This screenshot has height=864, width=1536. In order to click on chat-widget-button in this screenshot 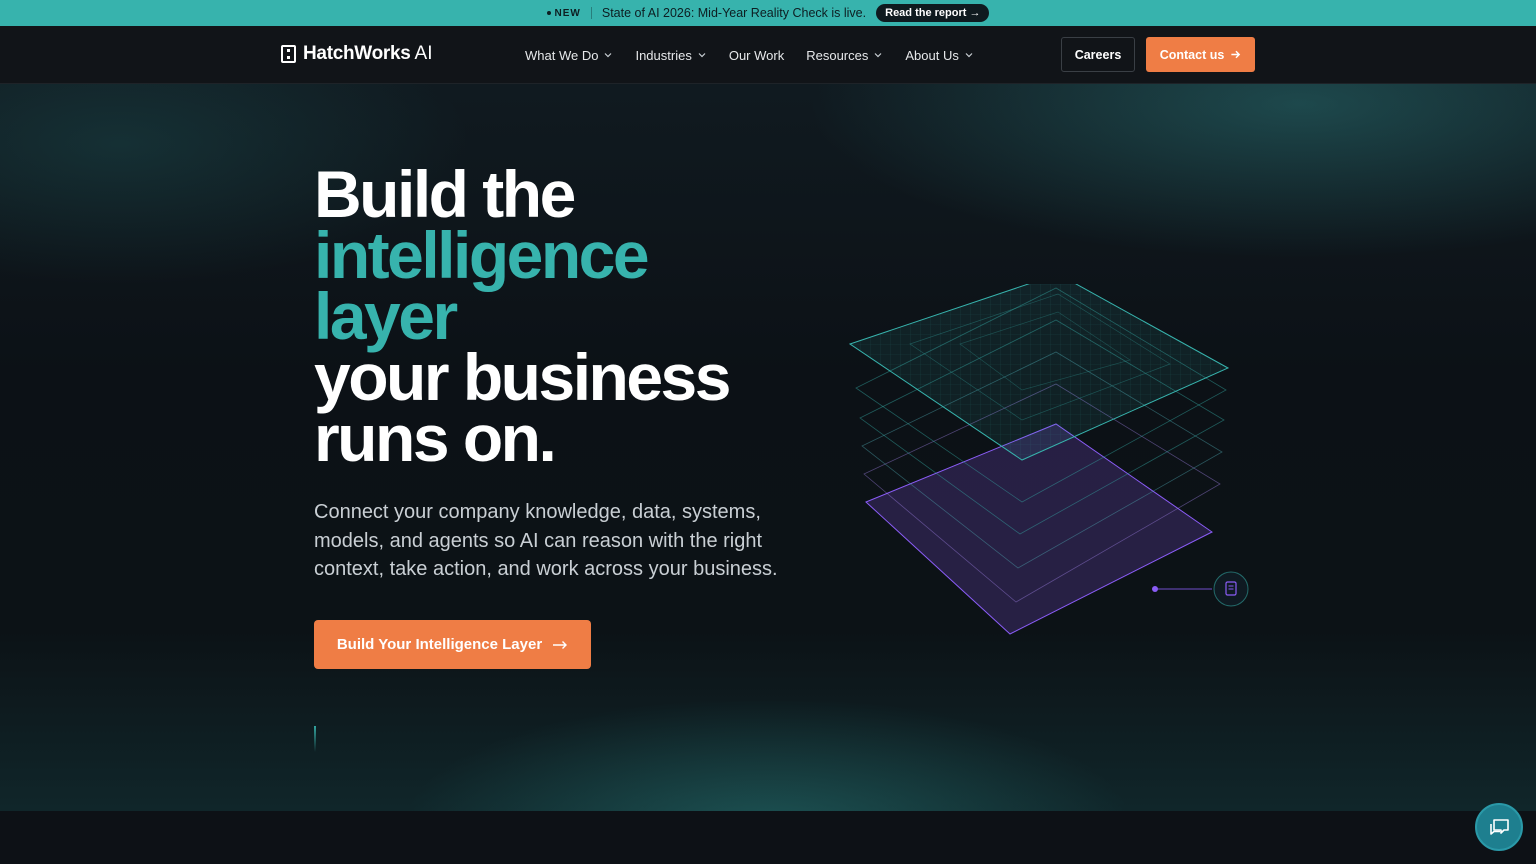, I will do `click(1499, 827)`.